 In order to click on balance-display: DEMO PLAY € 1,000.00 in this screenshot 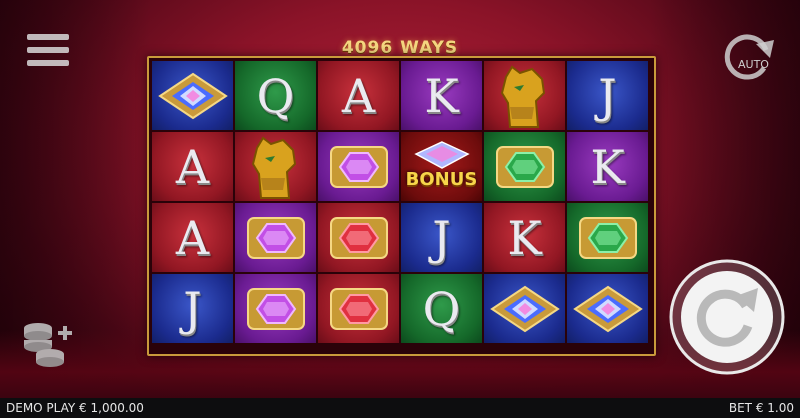, I will do `click(75, 408)`.